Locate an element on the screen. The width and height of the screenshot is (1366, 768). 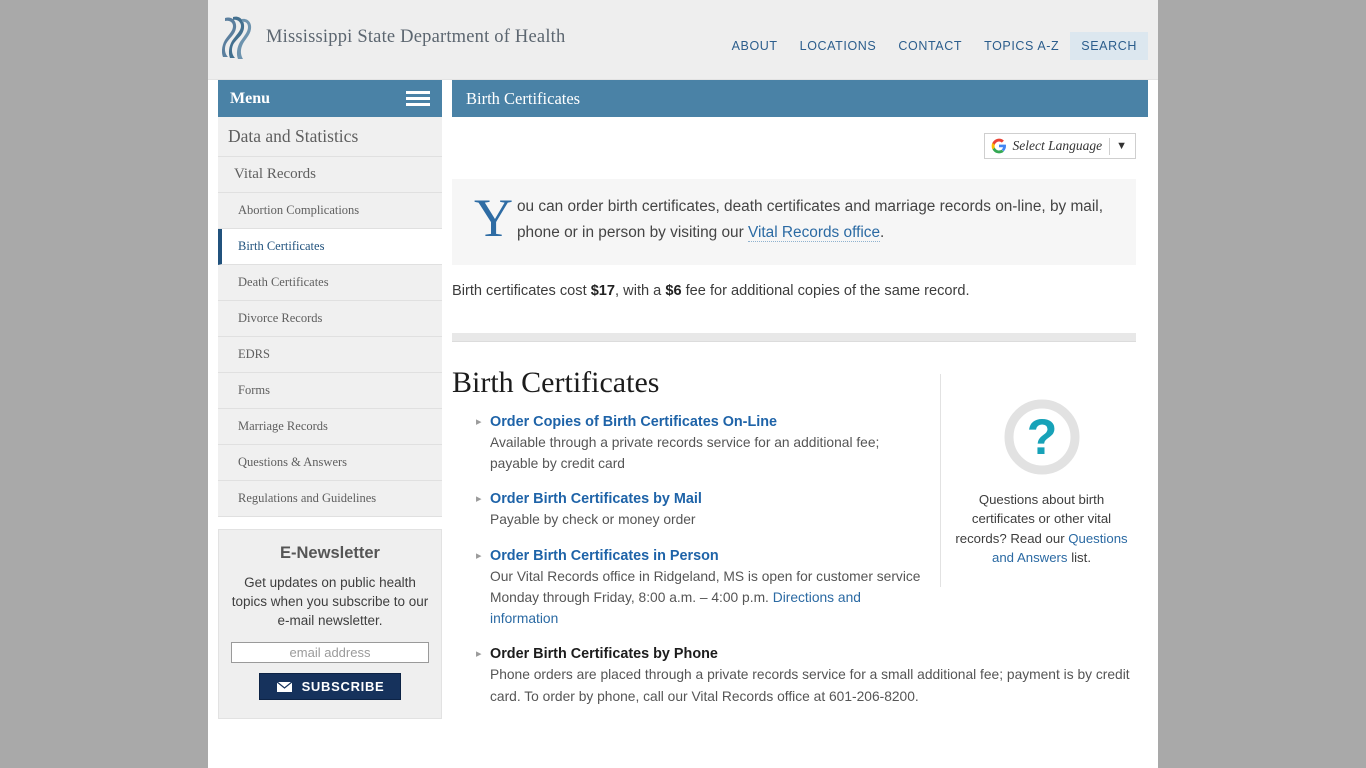
google-translate-widget: Select Language ▼ is located at coordinates (1059, 146).